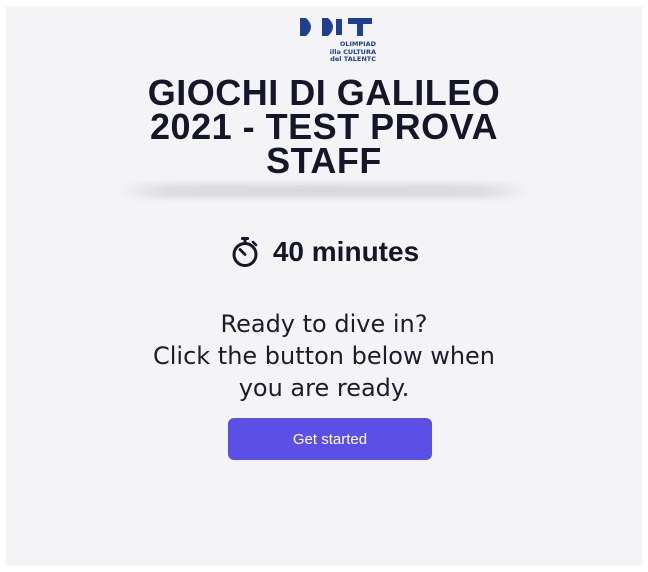 This screenshot has height=572, width=648. Describe the element at coordinates (324, 191) in the screenshot. I see `blurred-subtitle` at that location.